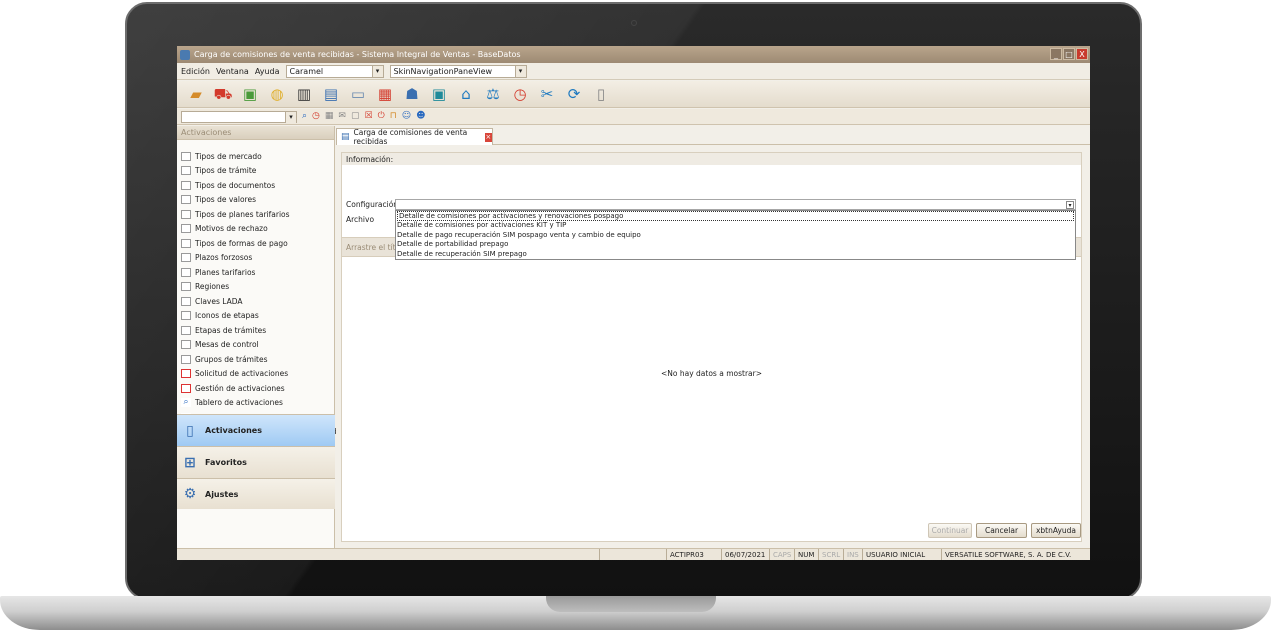 This screenshot has width=1271, height=634. I want to click on sidebar-item: Etapas de trámites, so click(255, 330).